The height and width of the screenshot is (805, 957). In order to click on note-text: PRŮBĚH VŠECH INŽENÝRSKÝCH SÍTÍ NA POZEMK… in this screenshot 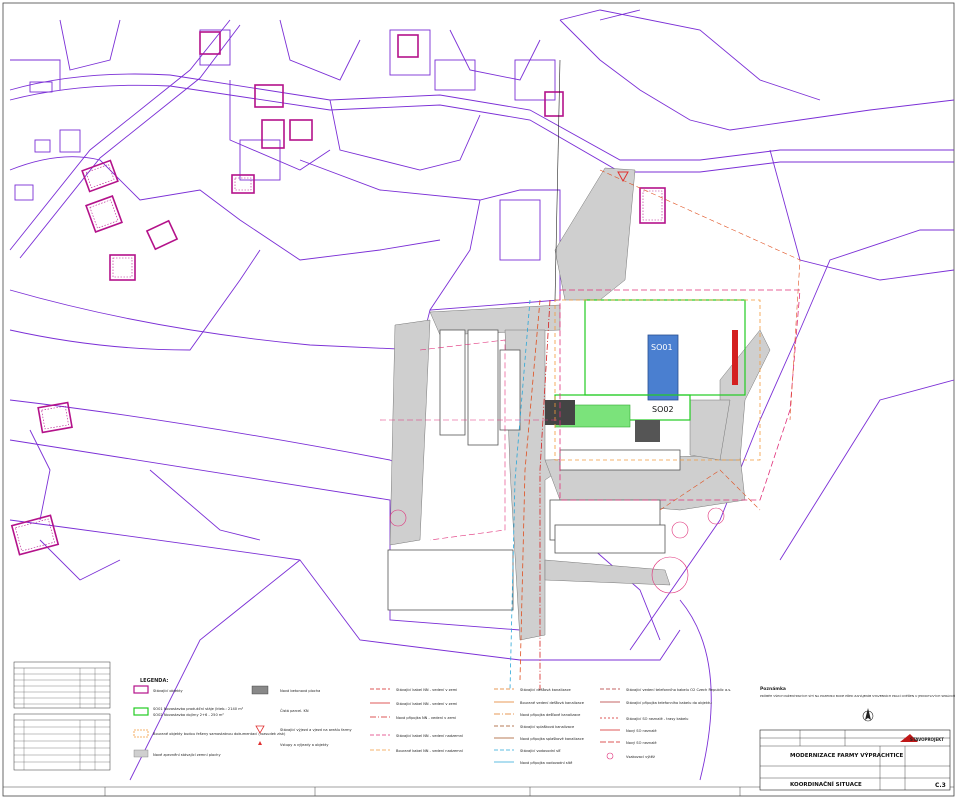, I will do `click(857, 695)`.